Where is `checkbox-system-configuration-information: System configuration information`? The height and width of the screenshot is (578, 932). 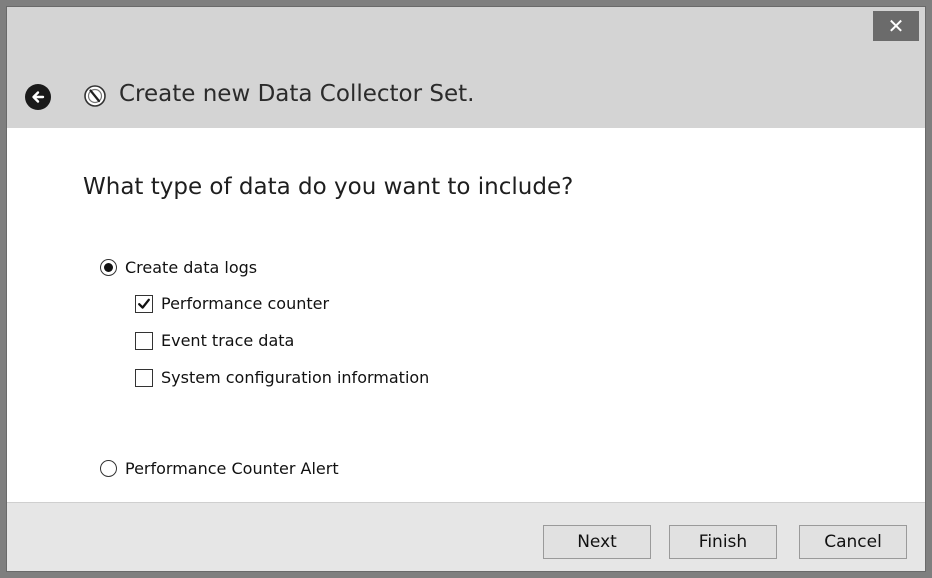
checkbox-system-configuration-information: System configuration information is located at coordinates (282, 377).